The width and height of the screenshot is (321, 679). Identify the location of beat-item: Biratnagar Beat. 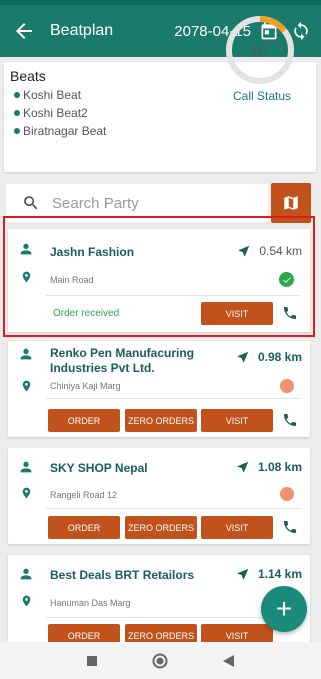
(60, 131).